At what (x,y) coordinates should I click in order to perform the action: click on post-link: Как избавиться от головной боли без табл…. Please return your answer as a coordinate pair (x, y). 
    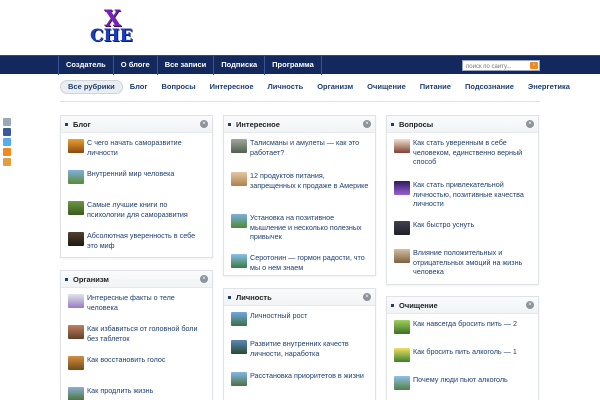
    Looking at the image, I should click on (146, 333).